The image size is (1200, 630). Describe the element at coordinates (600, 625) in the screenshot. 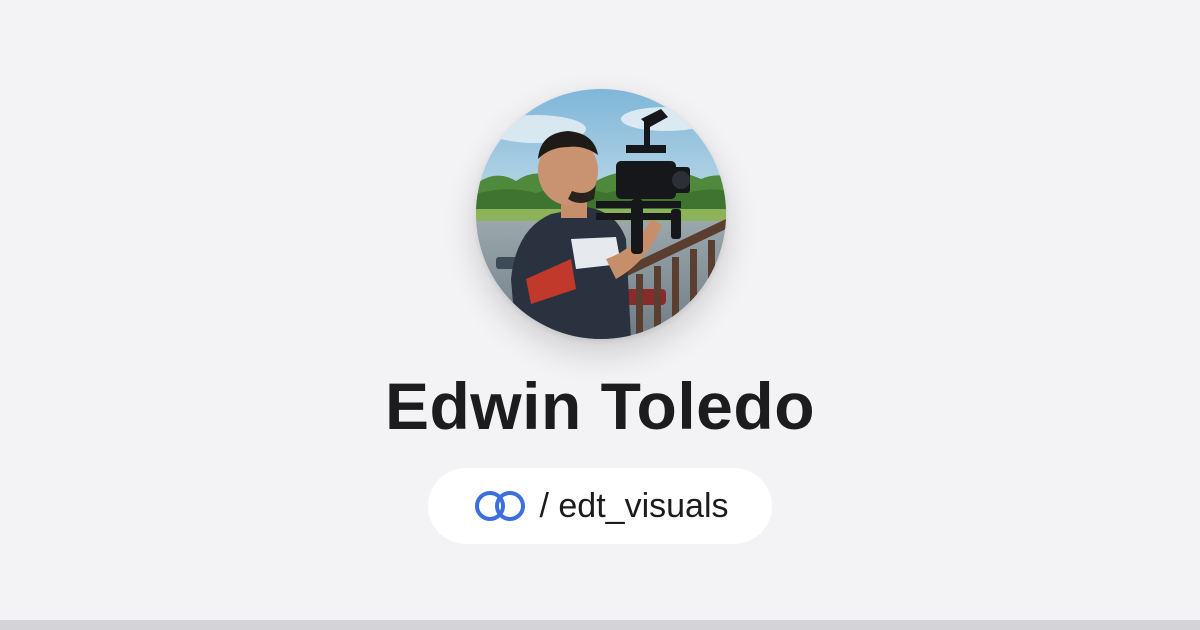

I see `bottom-bar` at that location.